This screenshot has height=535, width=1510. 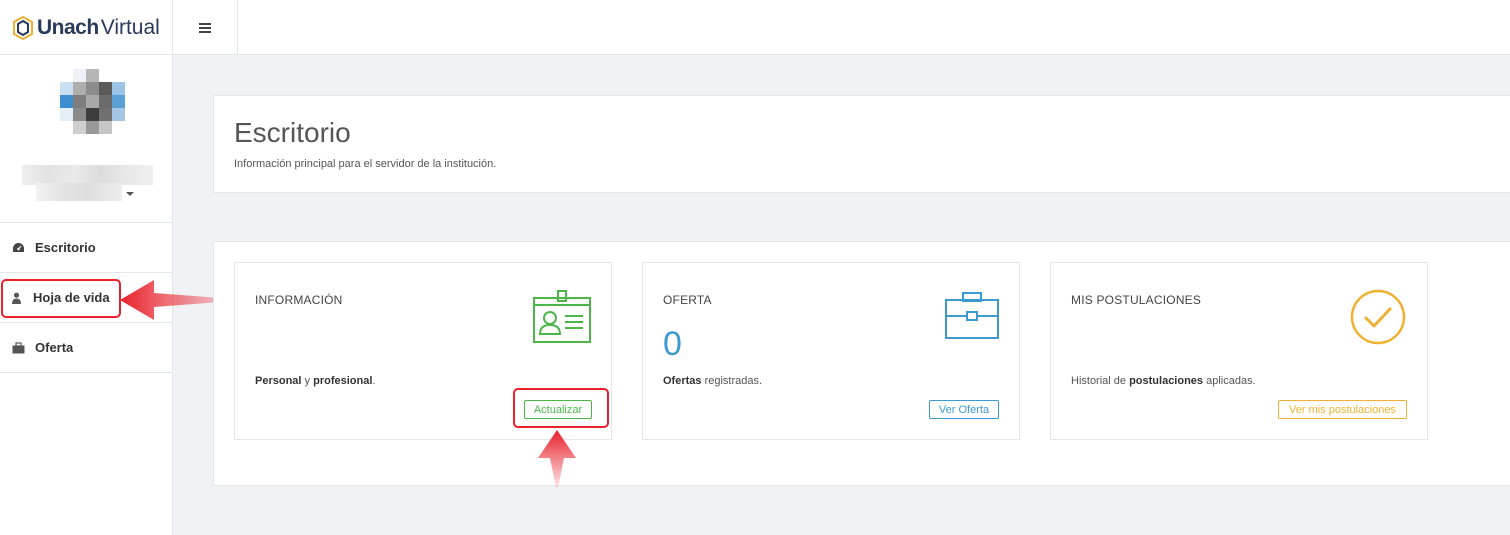 I want to click on card-title: INFORMACIÓN, so click(x=299, y=300).